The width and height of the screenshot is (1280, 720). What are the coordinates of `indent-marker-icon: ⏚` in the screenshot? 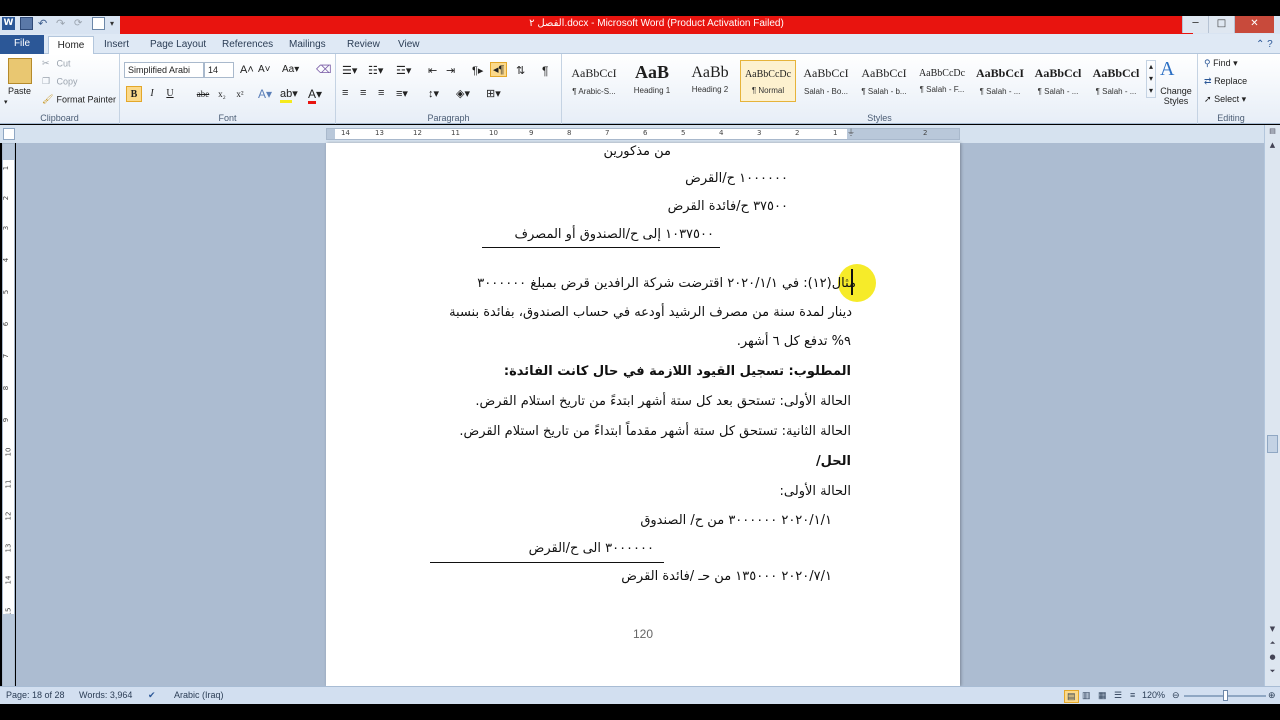 It's located at (851, 132).